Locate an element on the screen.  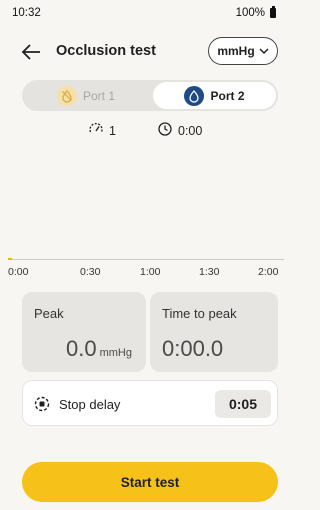
tick-label: 1:30 is located at coordinates (209, 272).